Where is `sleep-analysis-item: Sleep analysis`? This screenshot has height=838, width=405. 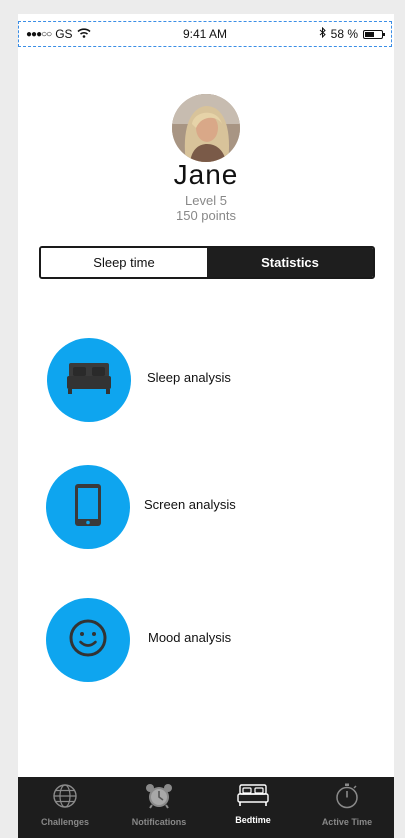 sleep-analysis-item: Sleep analysis is located at coordinates (207, 380).